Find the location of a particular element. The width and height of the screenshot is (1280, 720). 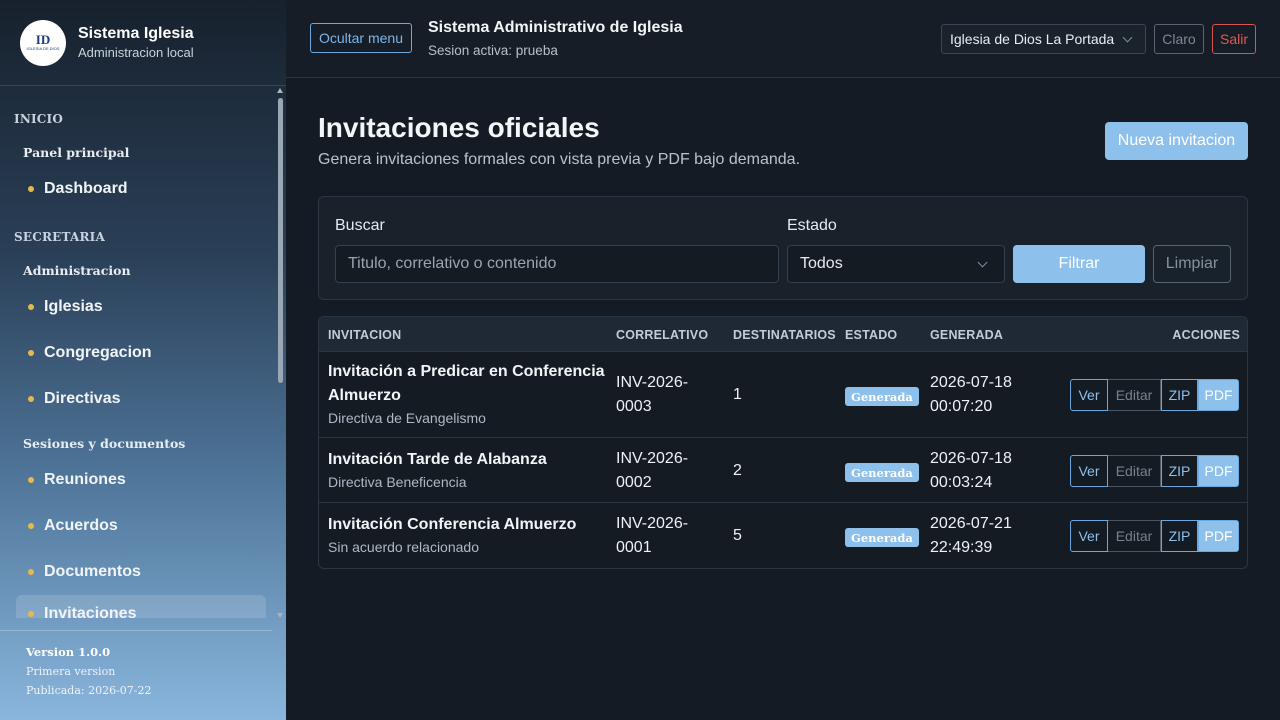

sidebar-item-label: Documentos is located at coordinates (92, 571).